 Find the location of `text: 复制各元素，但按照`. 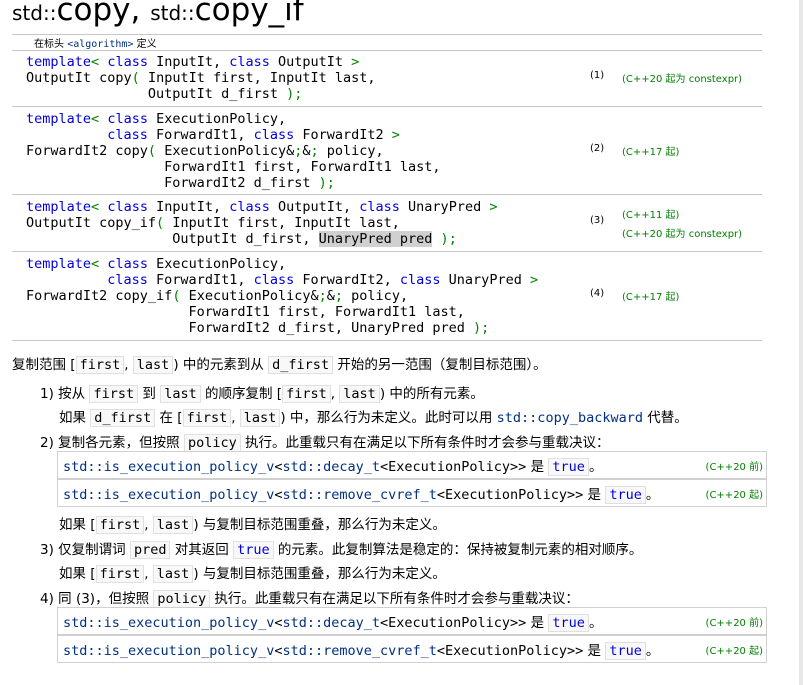

text: 复制各元素，但按照 is located at coordinates (118, 443).